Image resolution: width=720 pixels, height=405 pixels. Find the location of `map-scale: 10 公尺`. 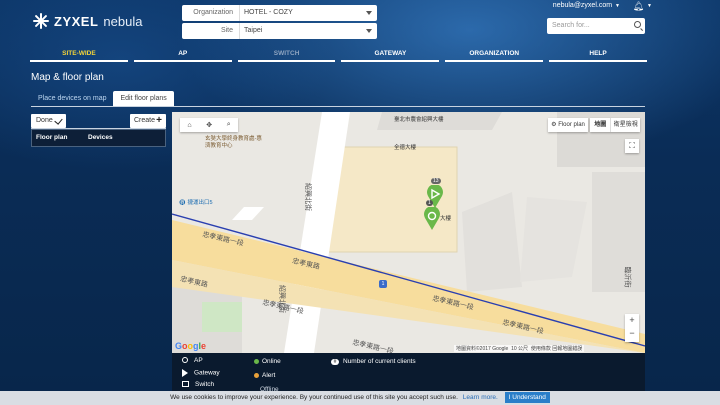

map-scale: 10 公尺 is located at coordinates (520, 349).